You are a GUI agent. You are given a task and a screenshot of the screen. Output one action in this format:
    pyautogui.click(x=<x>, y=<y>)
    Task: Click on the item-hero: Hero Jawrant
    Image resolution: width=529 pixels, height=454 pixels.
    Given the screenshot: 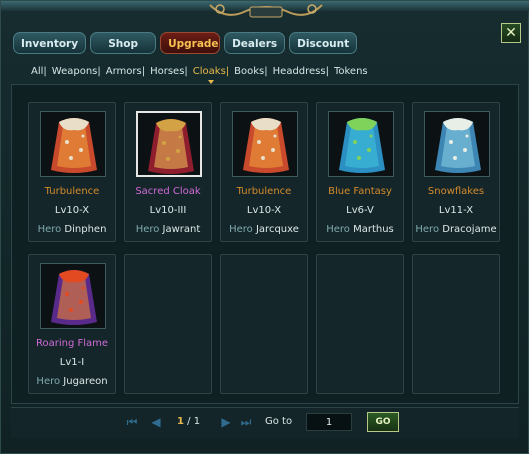 What is the action you would take?
    pyautogui.click(x=168, y=229)
    